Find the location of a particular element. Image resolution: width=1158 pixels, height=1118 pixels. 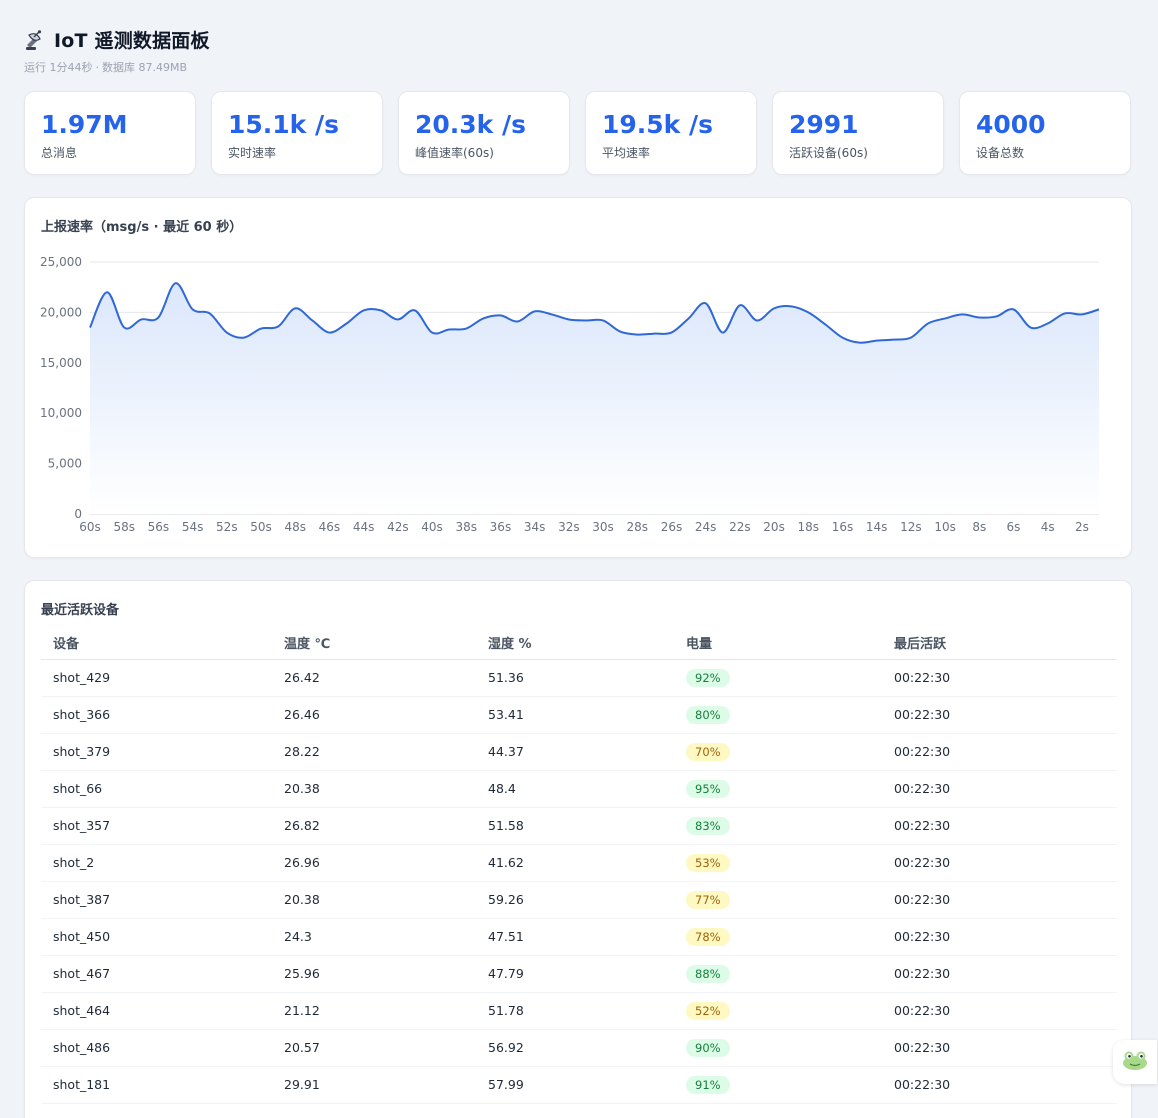

stat-value: 1.97M is located at coordinates (84, 124).